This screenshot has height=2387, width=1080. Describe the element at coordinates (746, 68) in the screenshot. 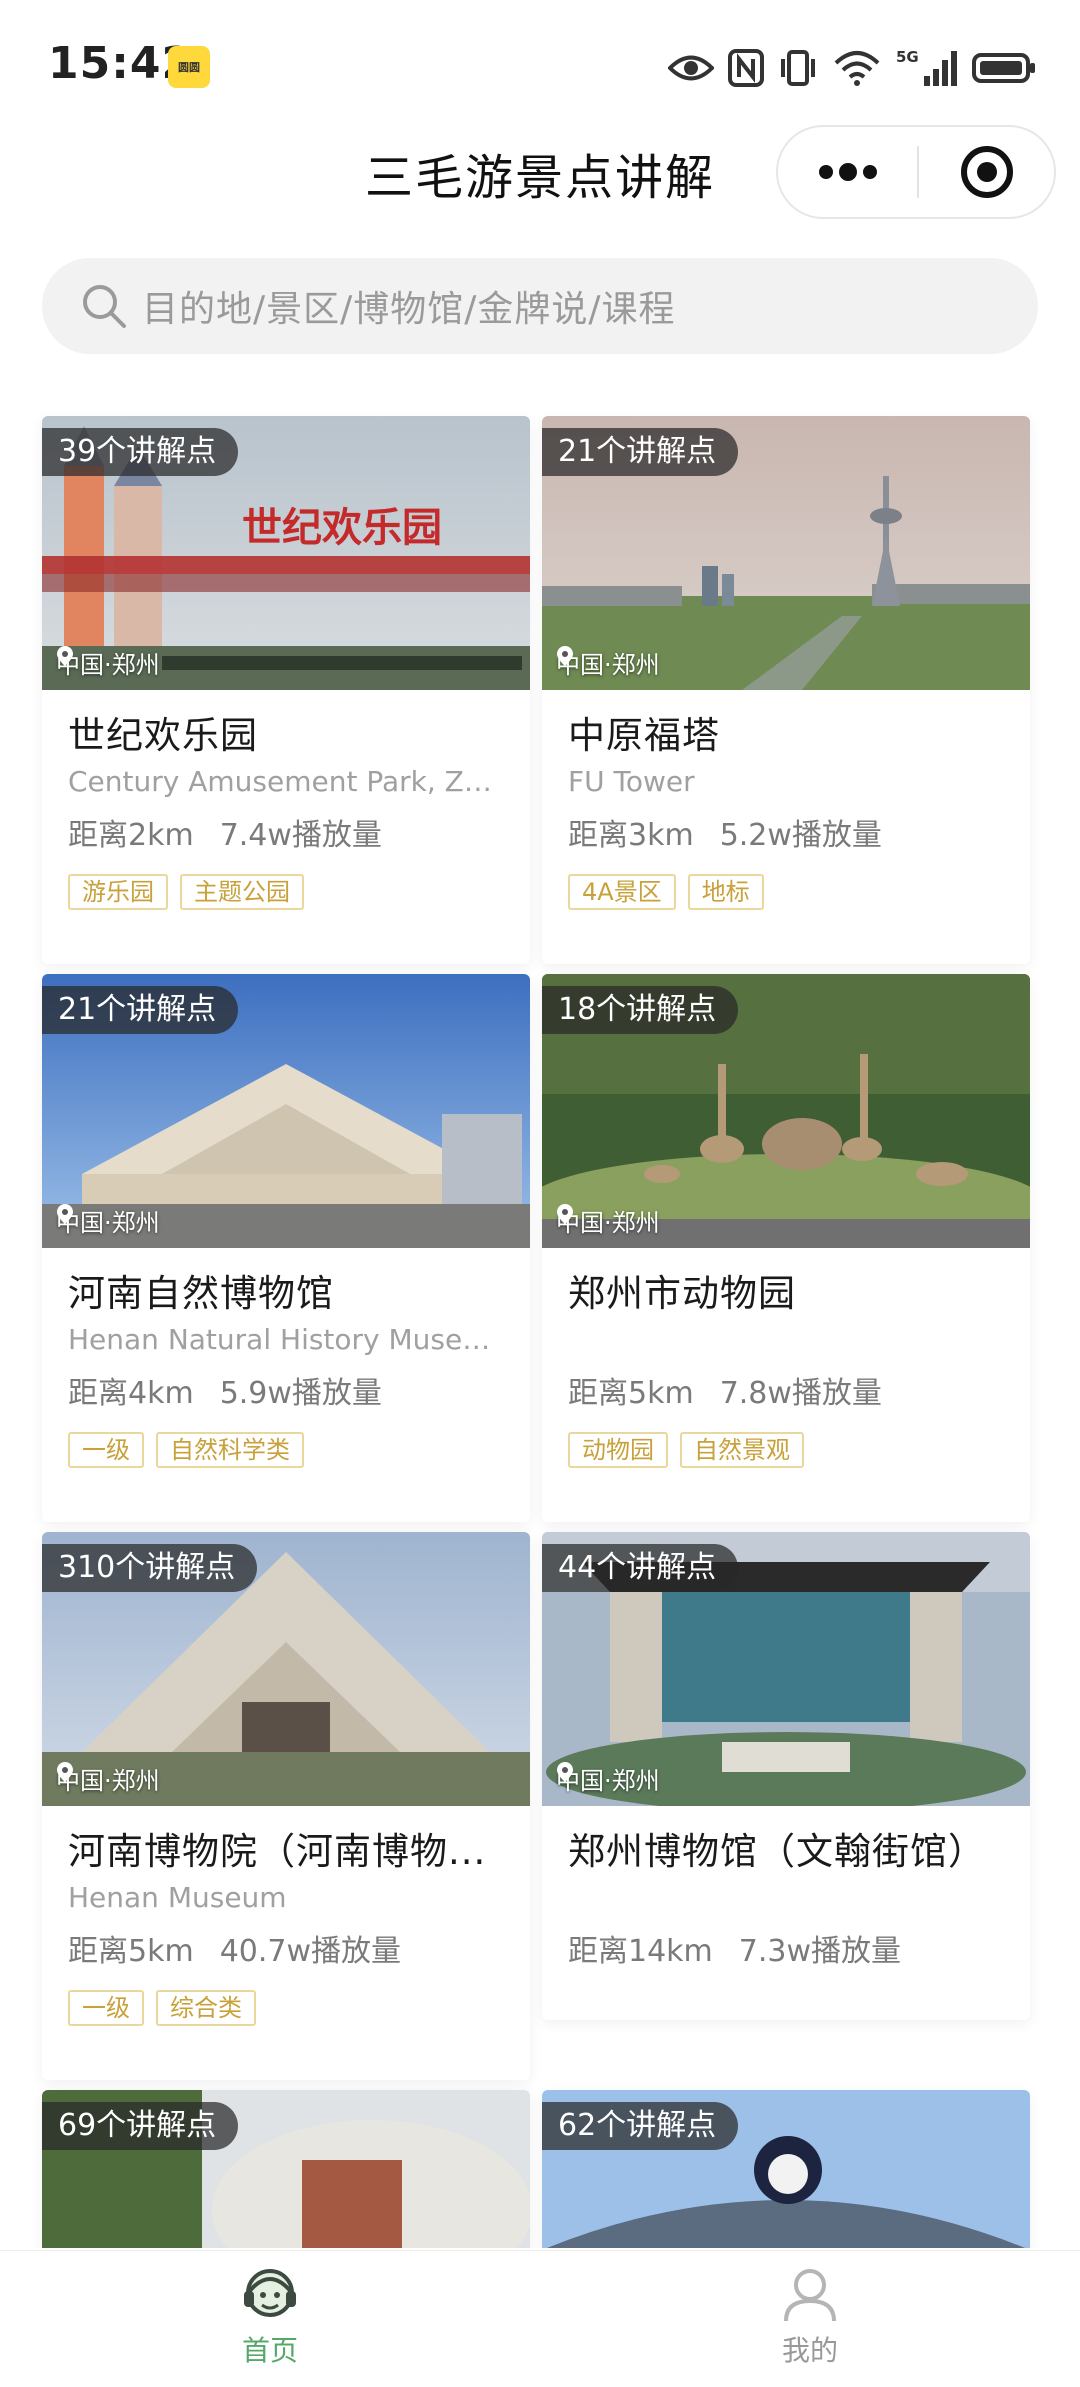

I see `nfc-icon` at that location.